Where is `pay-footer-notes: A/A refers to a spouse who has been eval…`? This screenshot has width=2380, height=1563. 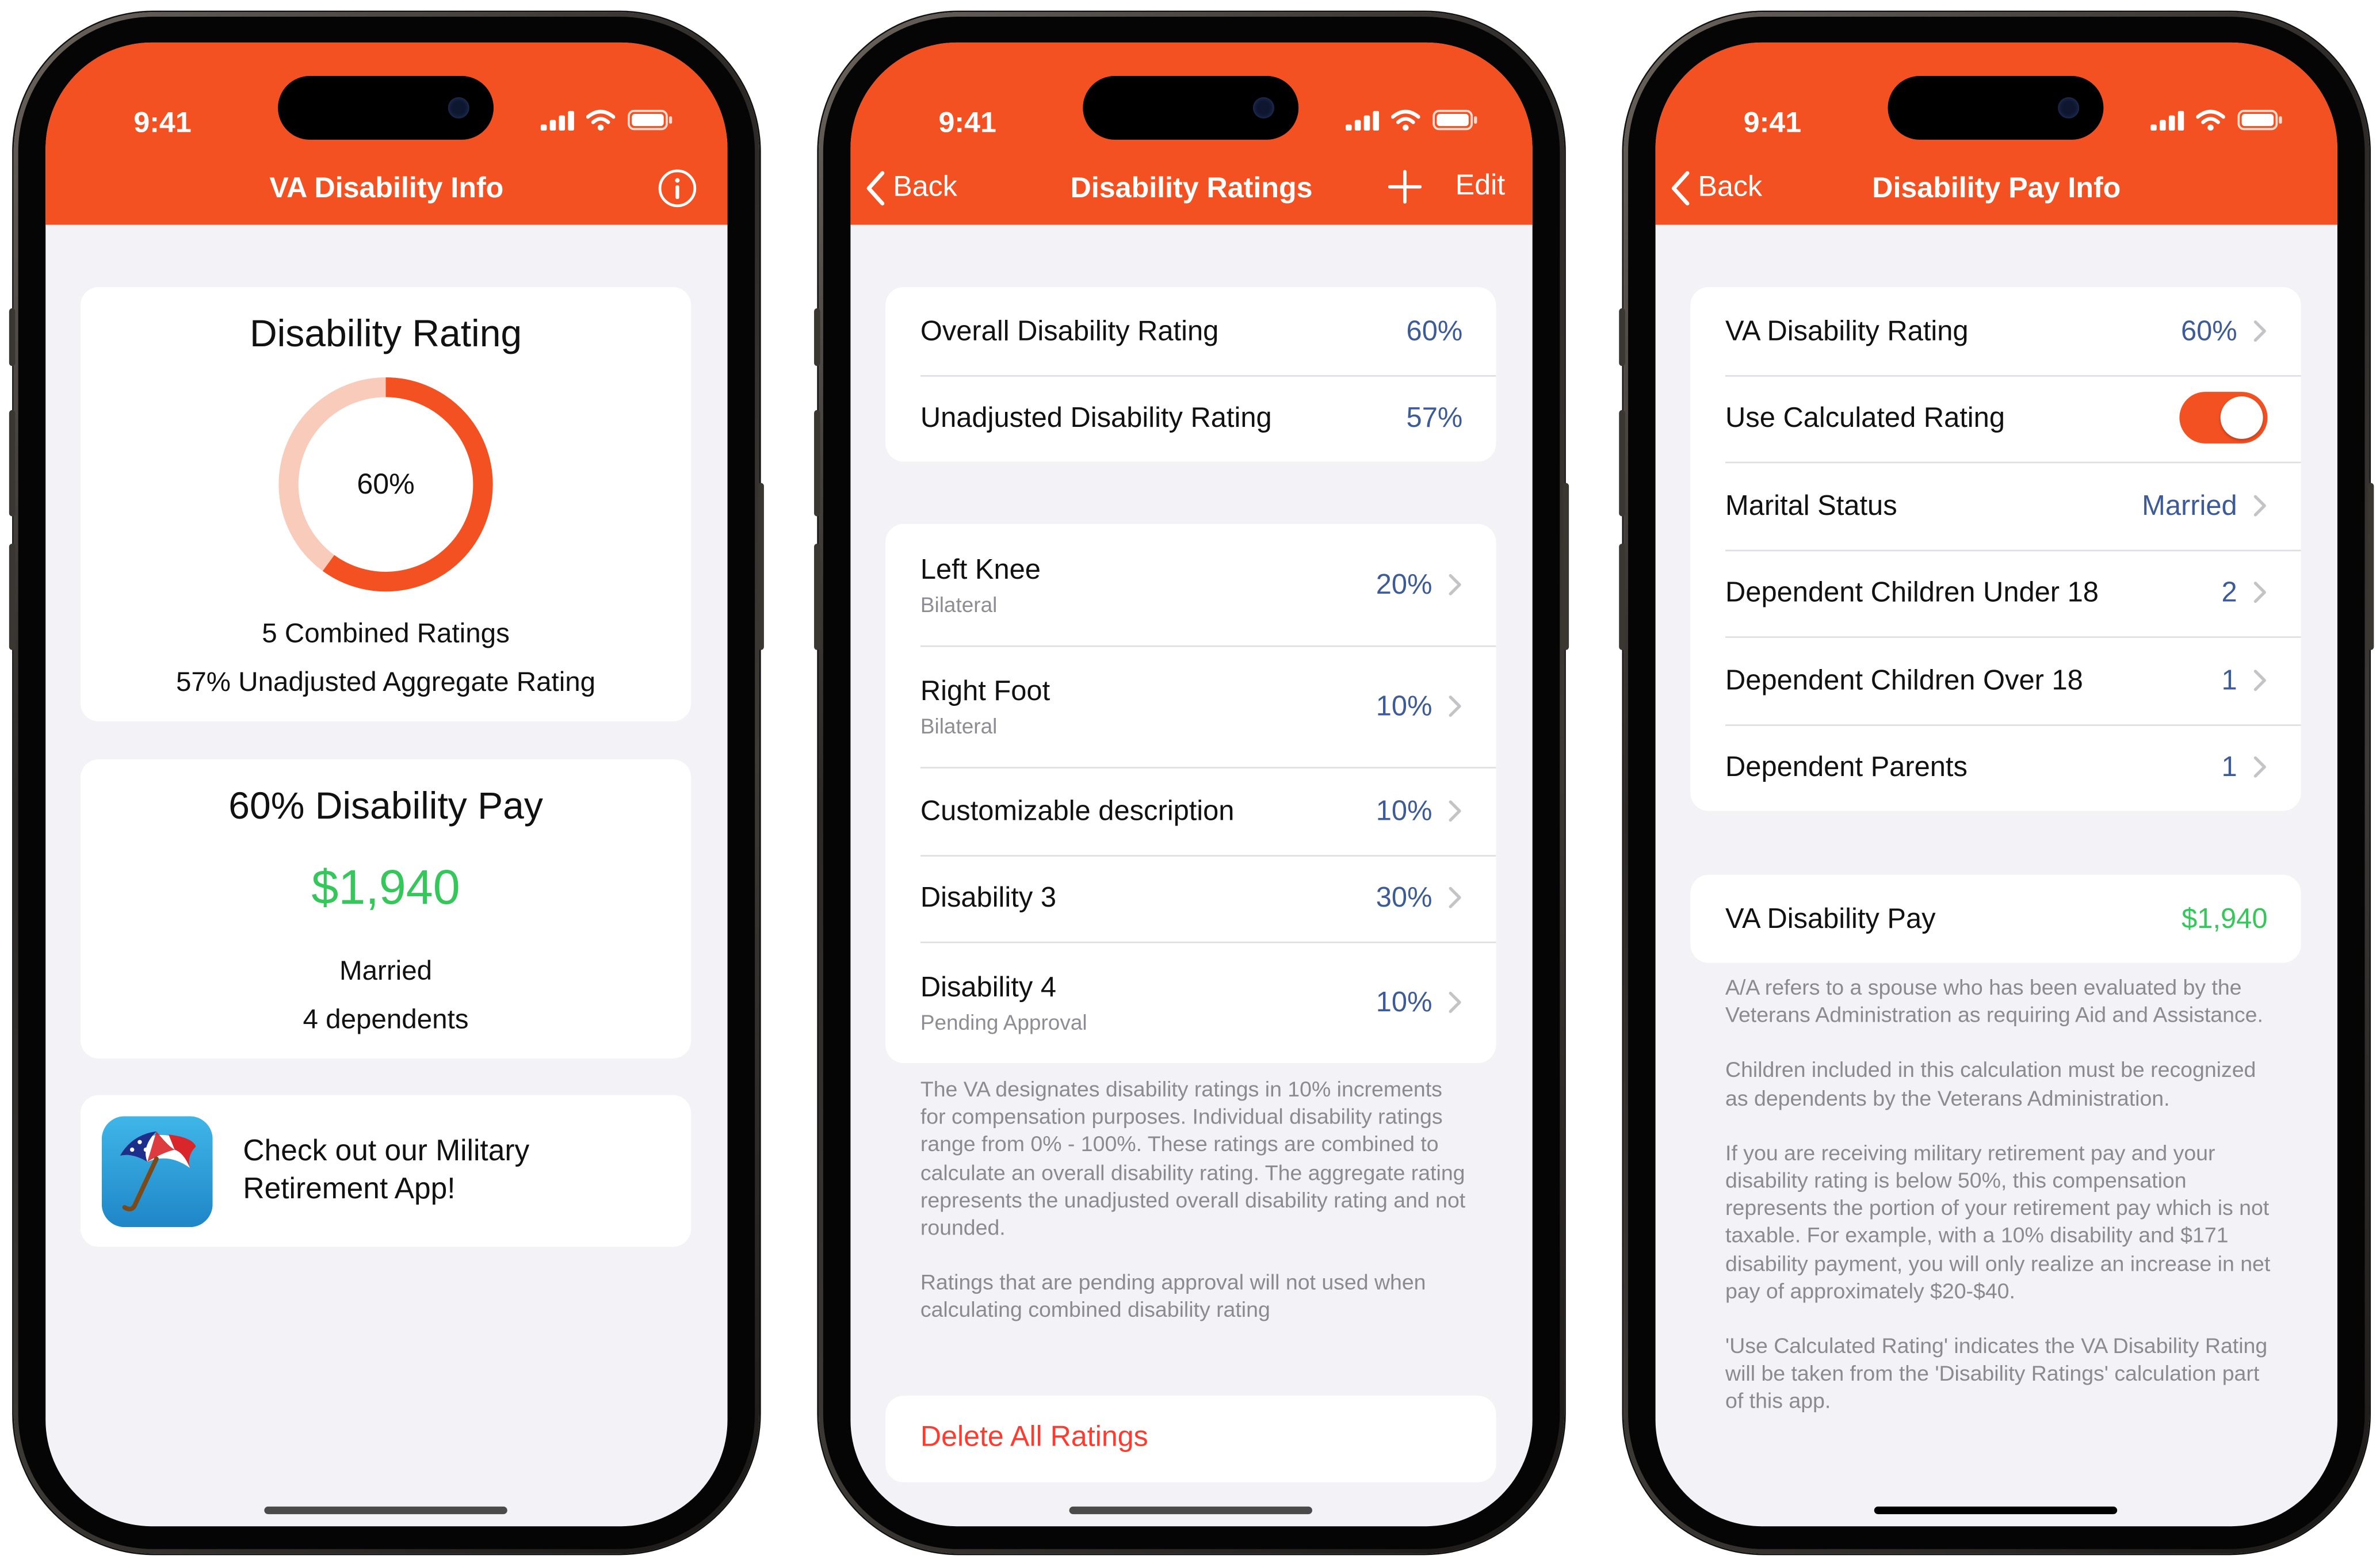 pay-footer-notes: A/A refers to a spouse who has been eval… is located at coordinates (1998, 1195).